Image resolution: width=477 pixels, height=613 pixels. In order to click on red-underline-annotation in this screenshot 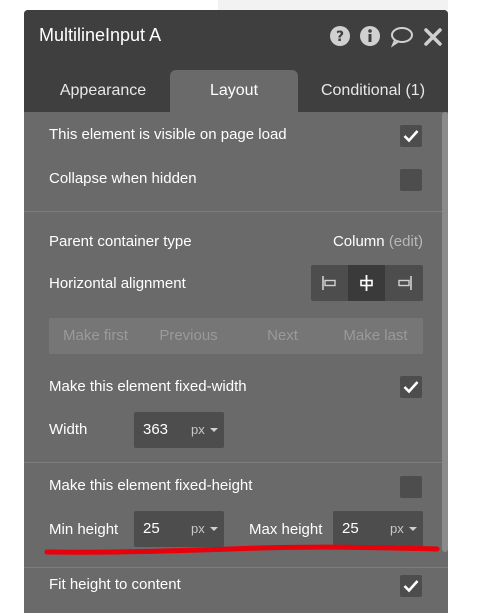, I will do `click(242, 549)`.